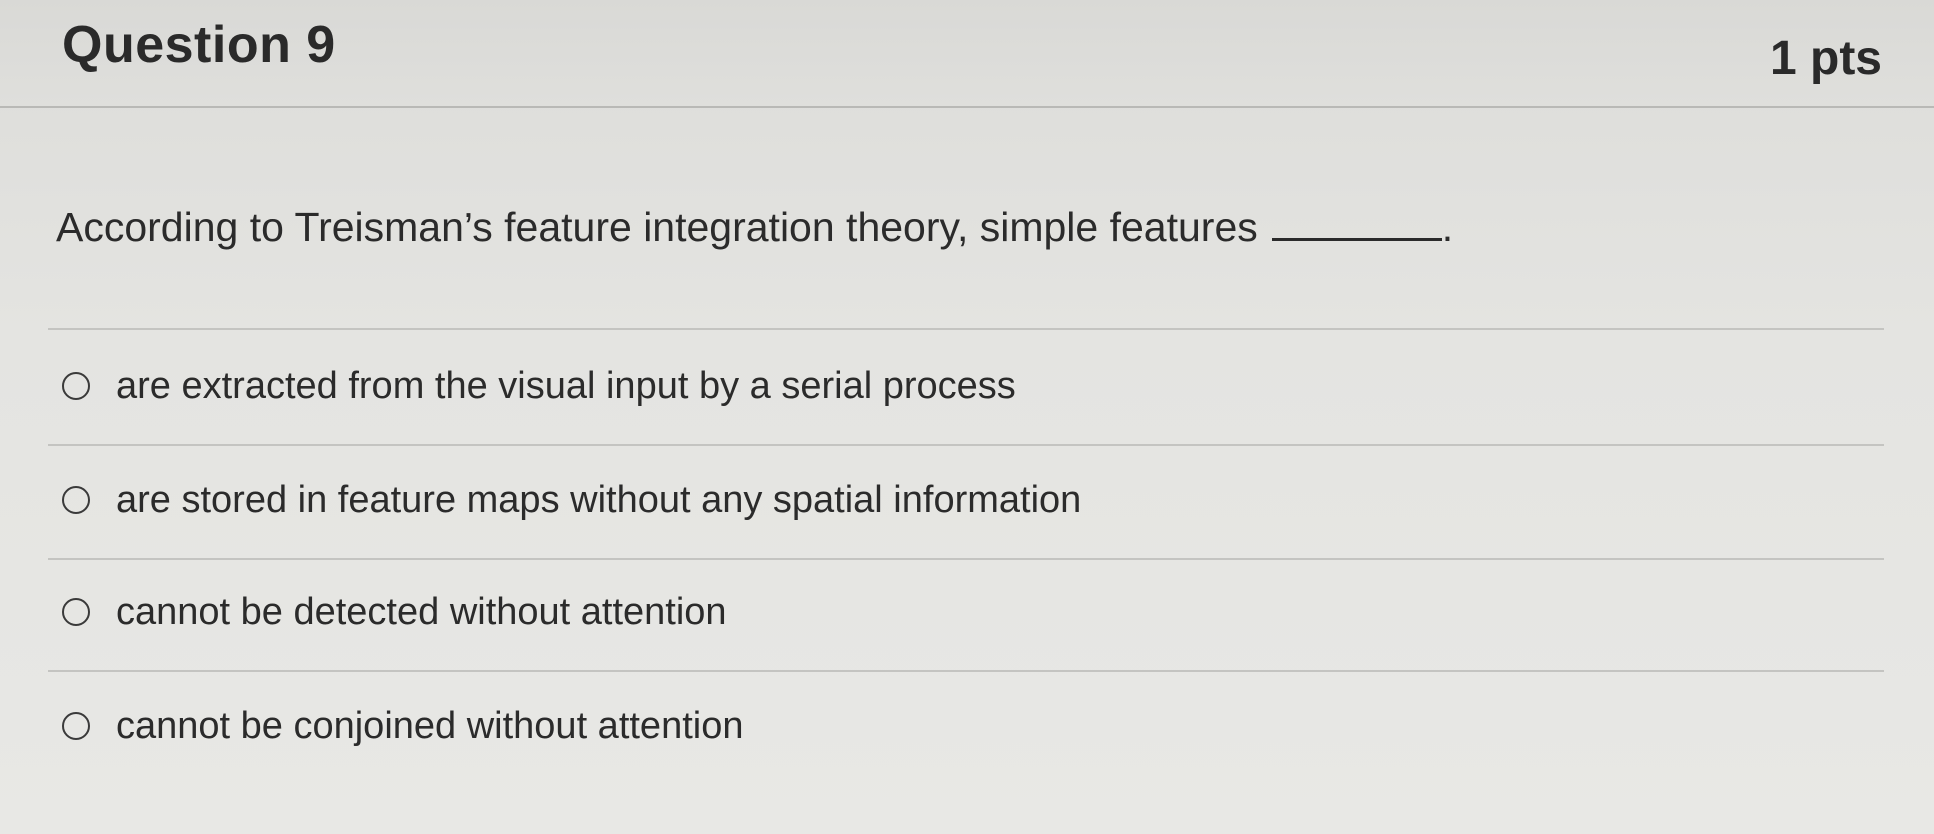 The image size is (1934, 834). What do you see at coordinates (967, 54) in the screenshot?
I see `question-header: Question 9 1 pts` at bounding box center [967, 54].